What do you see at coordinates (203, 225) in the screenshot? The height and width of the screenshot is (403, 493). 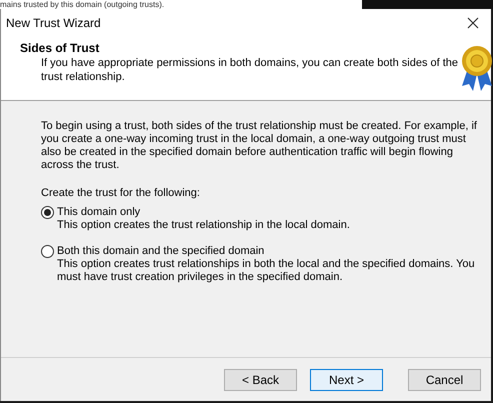 I see `option-description: This option creates the trust relationship in the local domain.` at bounding box center [203, 225].